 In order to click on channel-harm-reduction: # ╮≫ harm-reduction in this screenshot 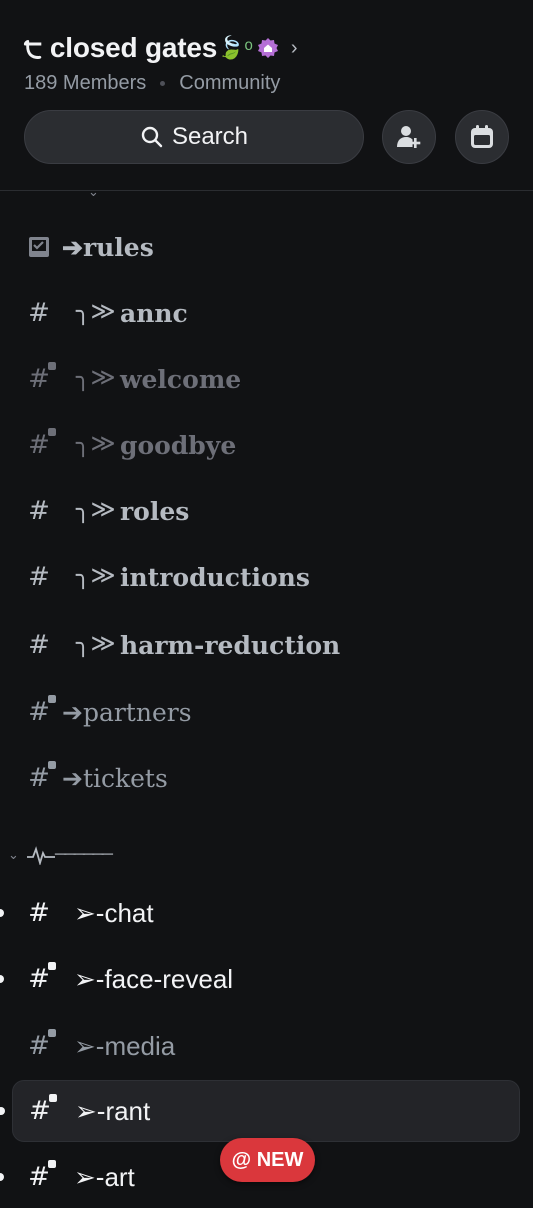, I will do `click(266, 645)`.